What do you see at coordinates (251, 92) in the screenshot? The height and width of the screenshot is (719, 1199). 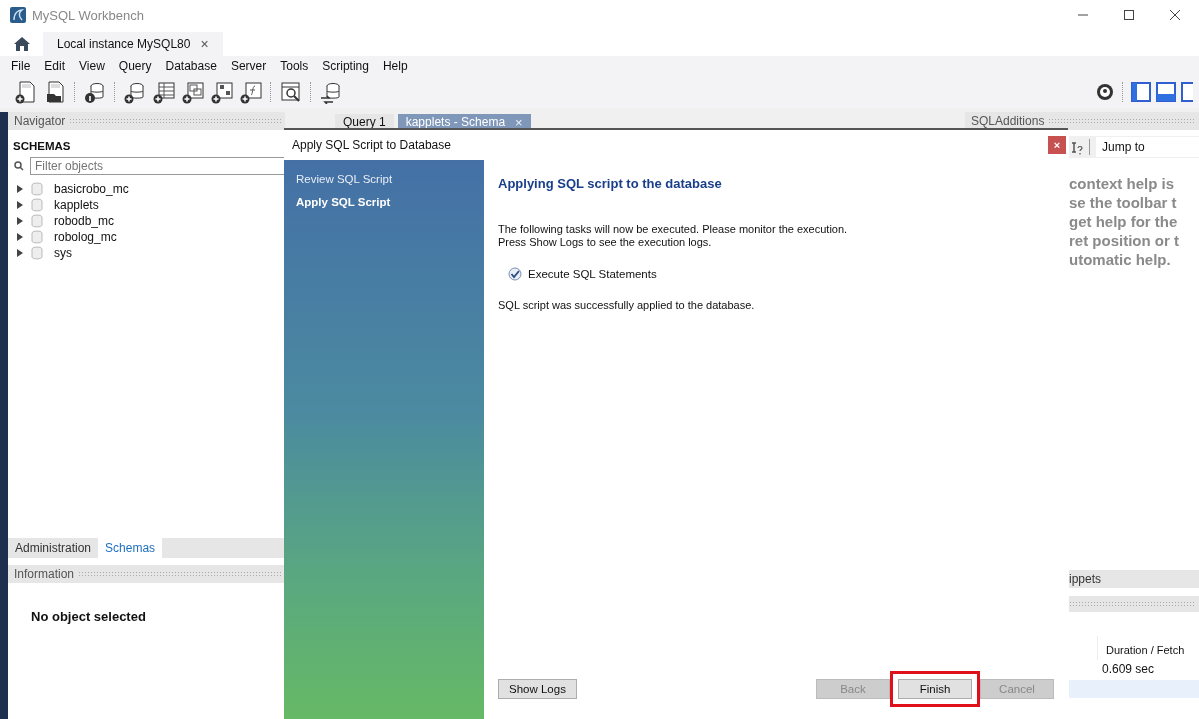 I see `function-plus-icon` at bounding box center [251, 92].